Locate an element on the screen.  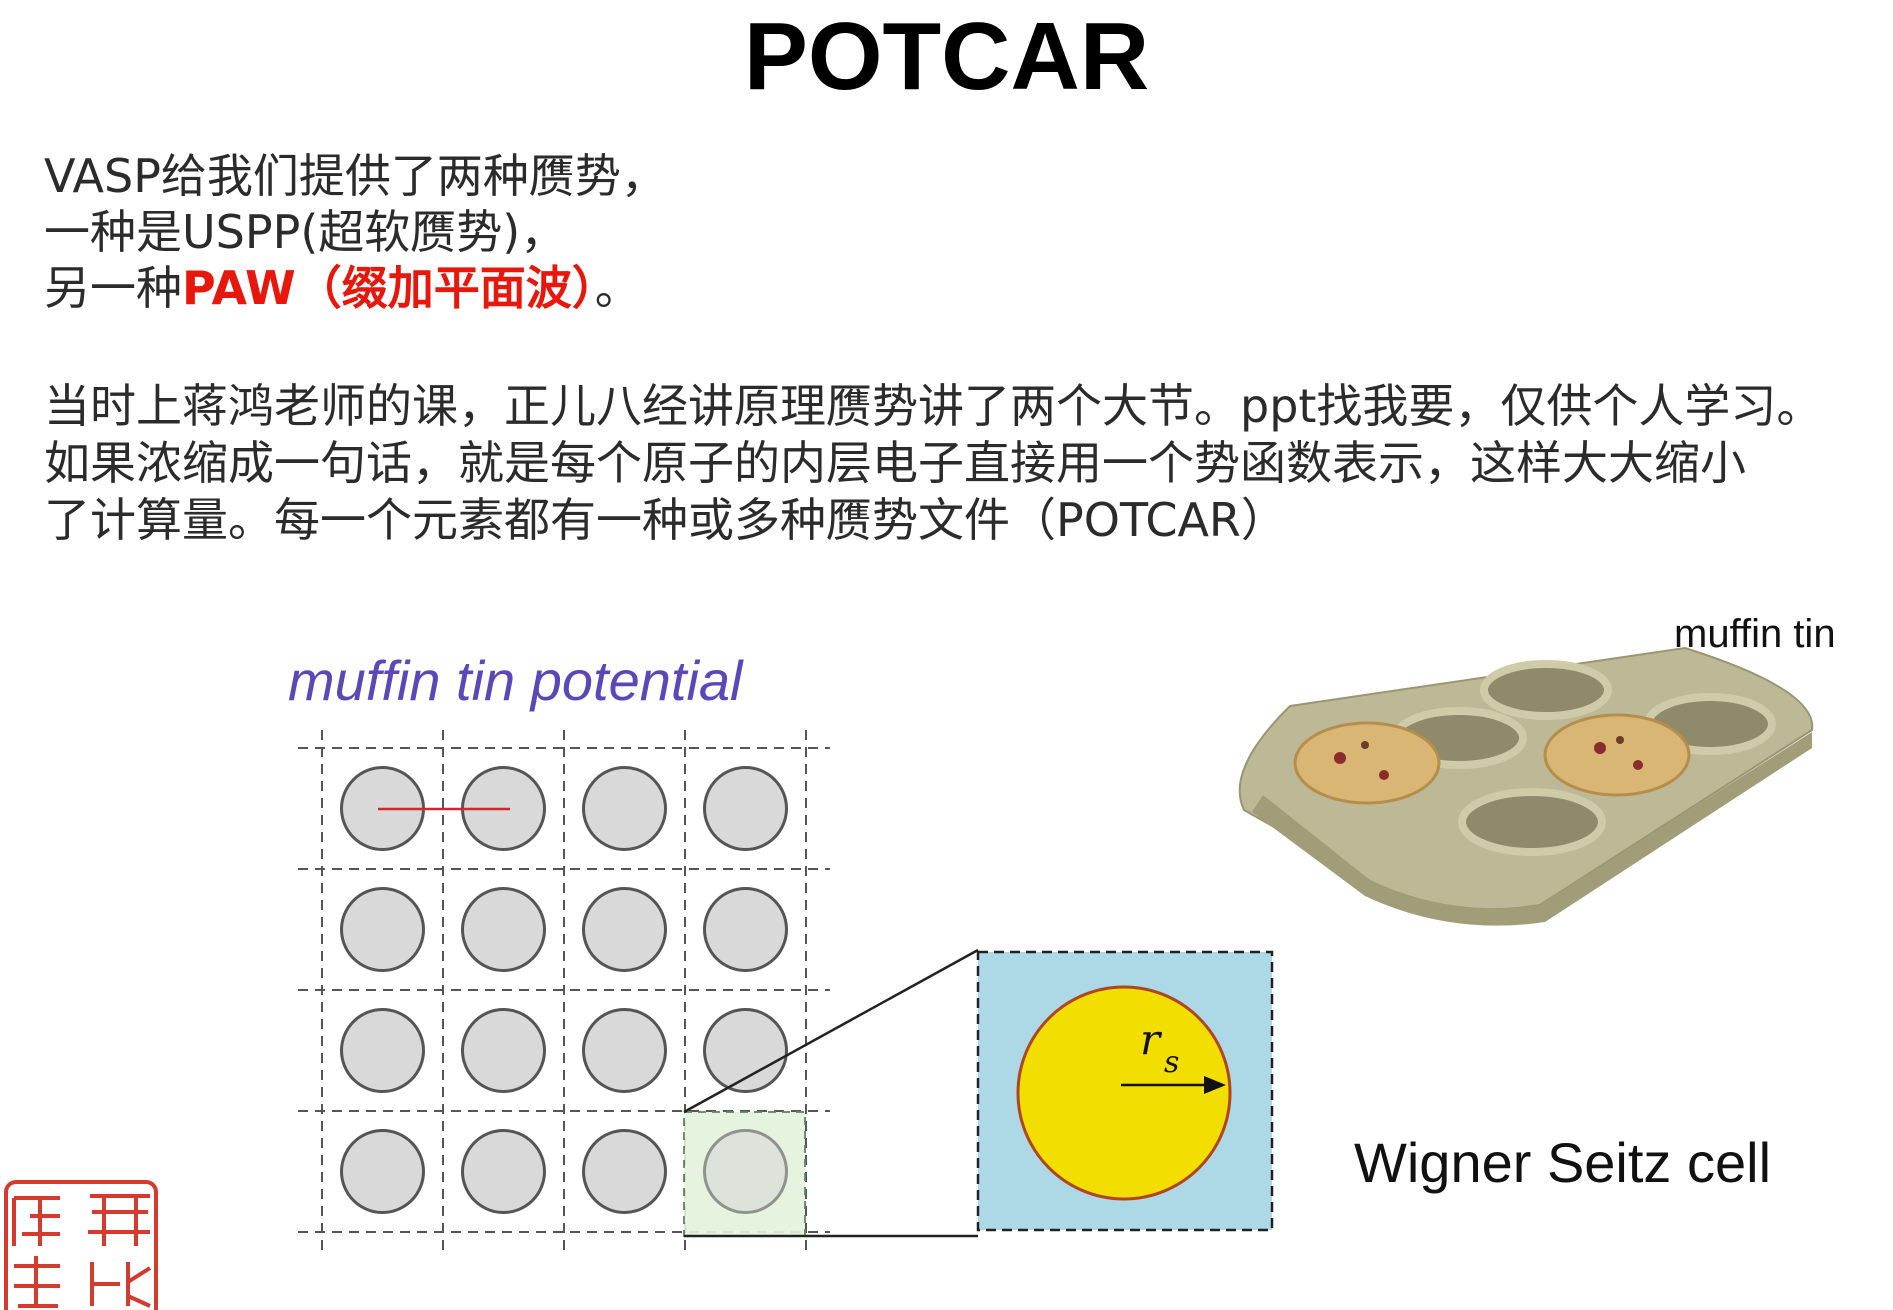
intro-line-2: 一种是USPP(超软赝势)， is located at coordinates (305, 232).